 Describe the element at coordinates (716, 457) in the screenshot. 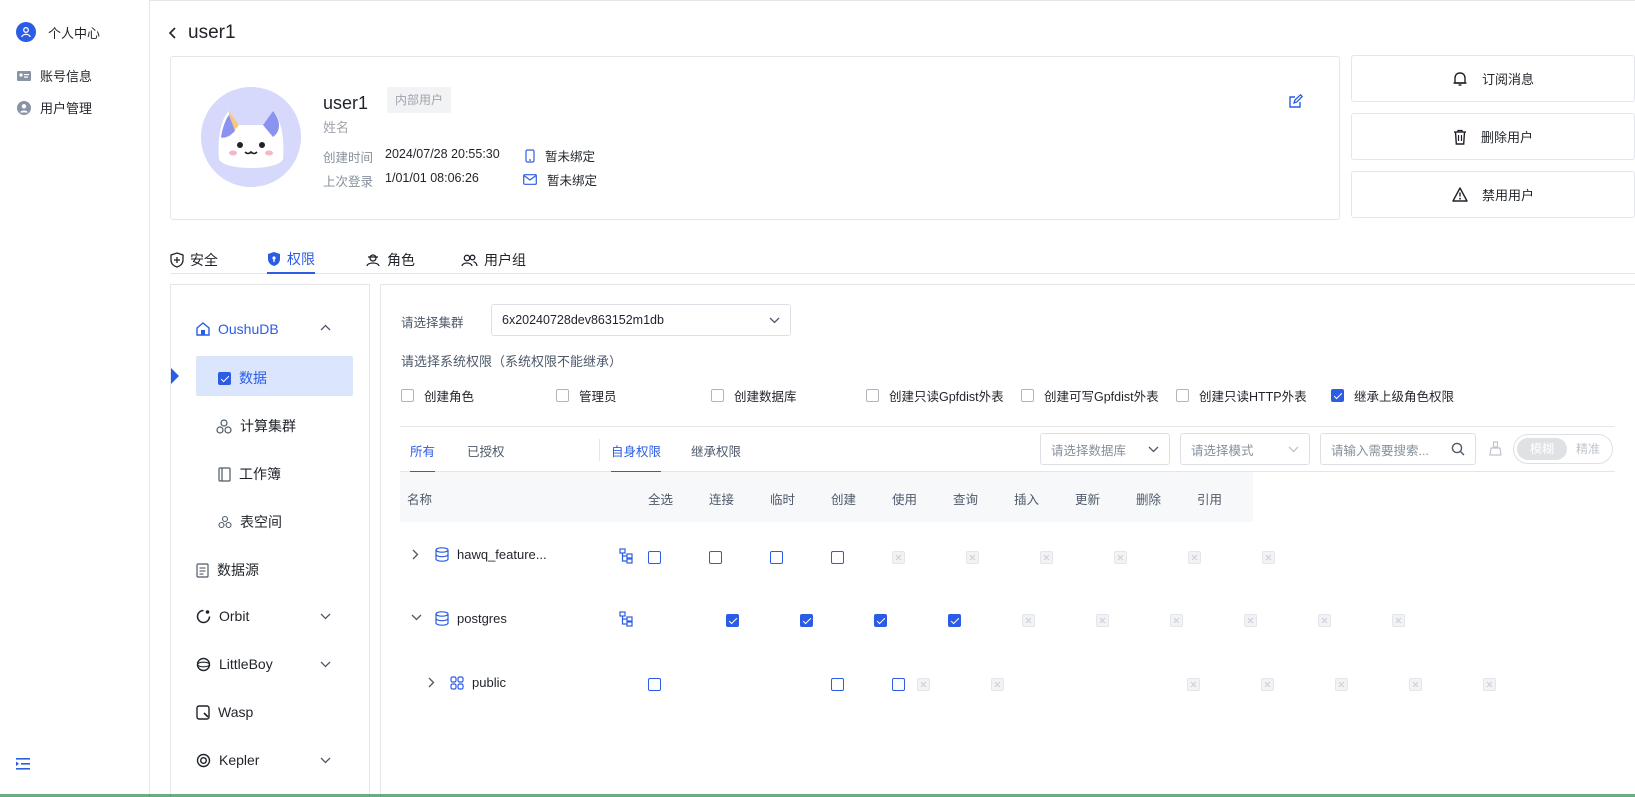

I see `subtab-inherited-permissions: 继承权限` at that location.